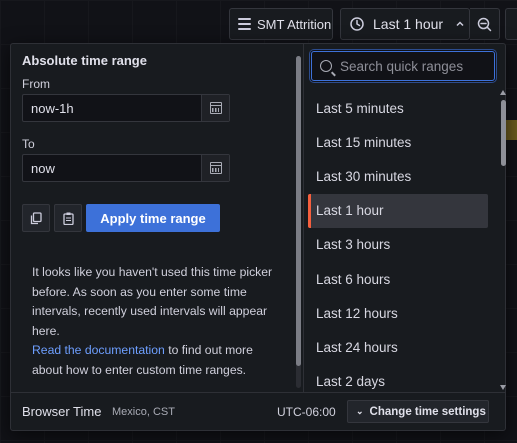 The image size is (517, 443). Describe the element at coordinates (398, 108) in the screenshot. I see `quick-range-item: Last 5 minutes` at that location.